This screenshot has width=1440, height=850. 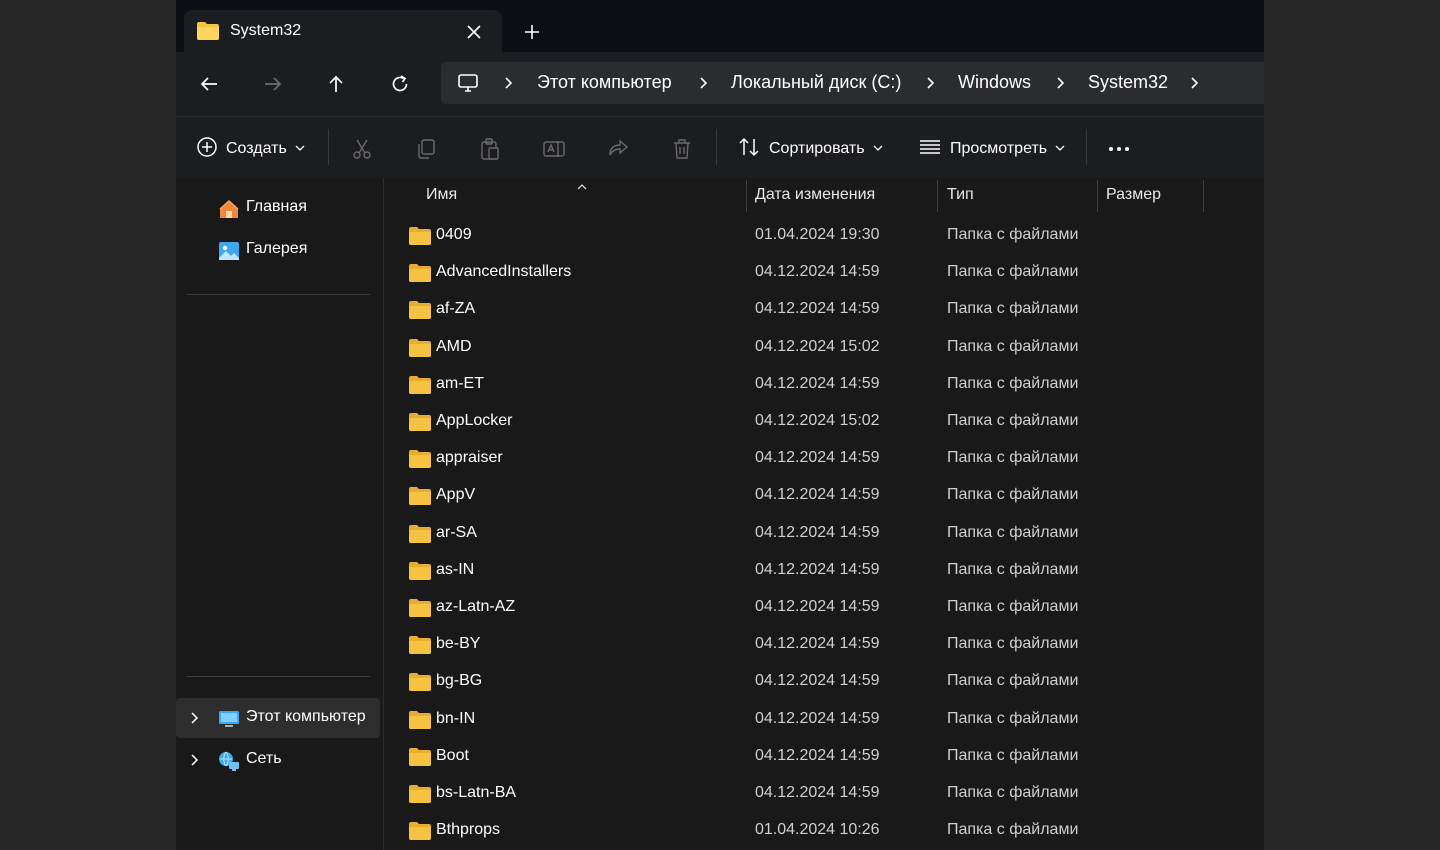 I want to click on rename-icon, so click(x=554, y=149).